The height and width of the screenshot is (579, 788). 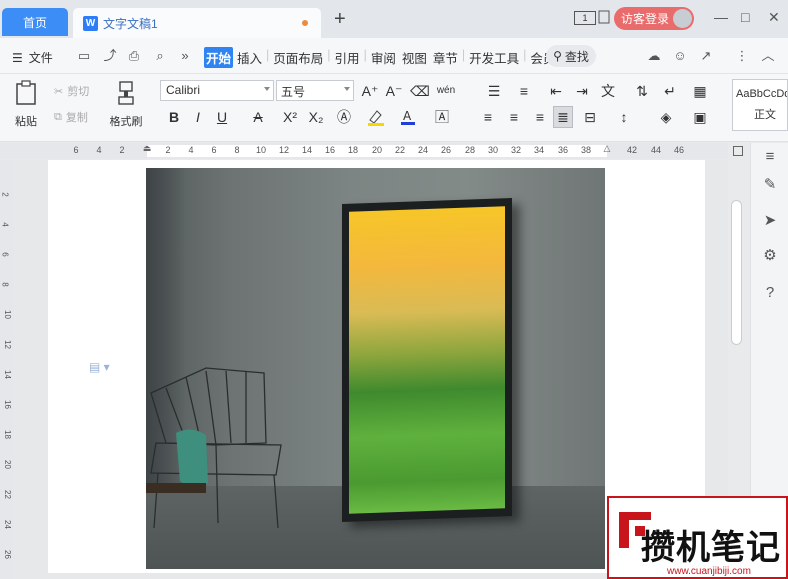 What do you see at coordinates (298, 57) in the screenshot?
I see `tab-page-layout: 页面布局` at bounding box center [298, 57].